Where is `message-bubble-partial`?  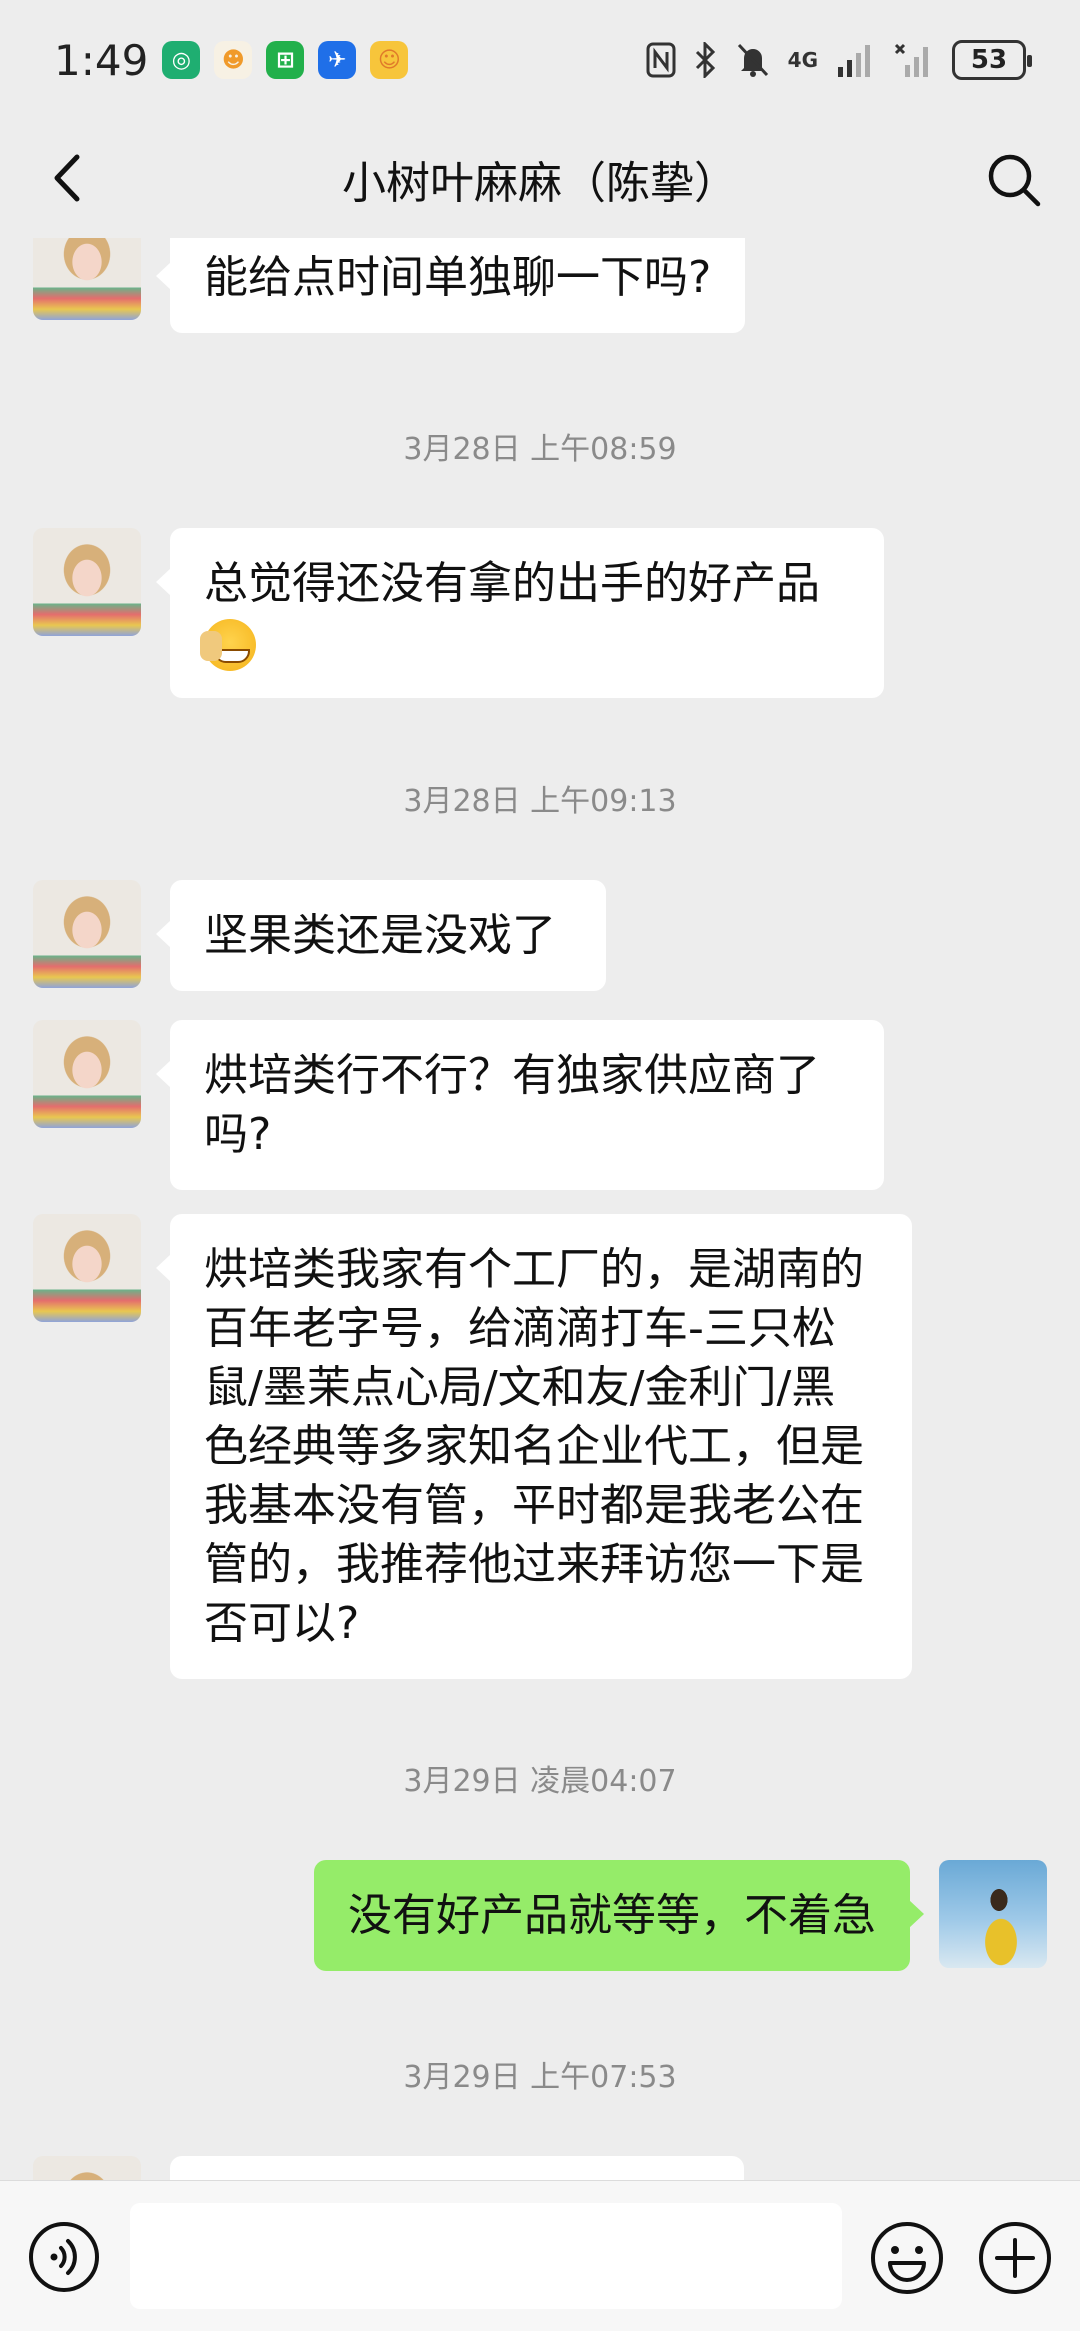 message-bubble-partial is located at coordinates (457, 2168).